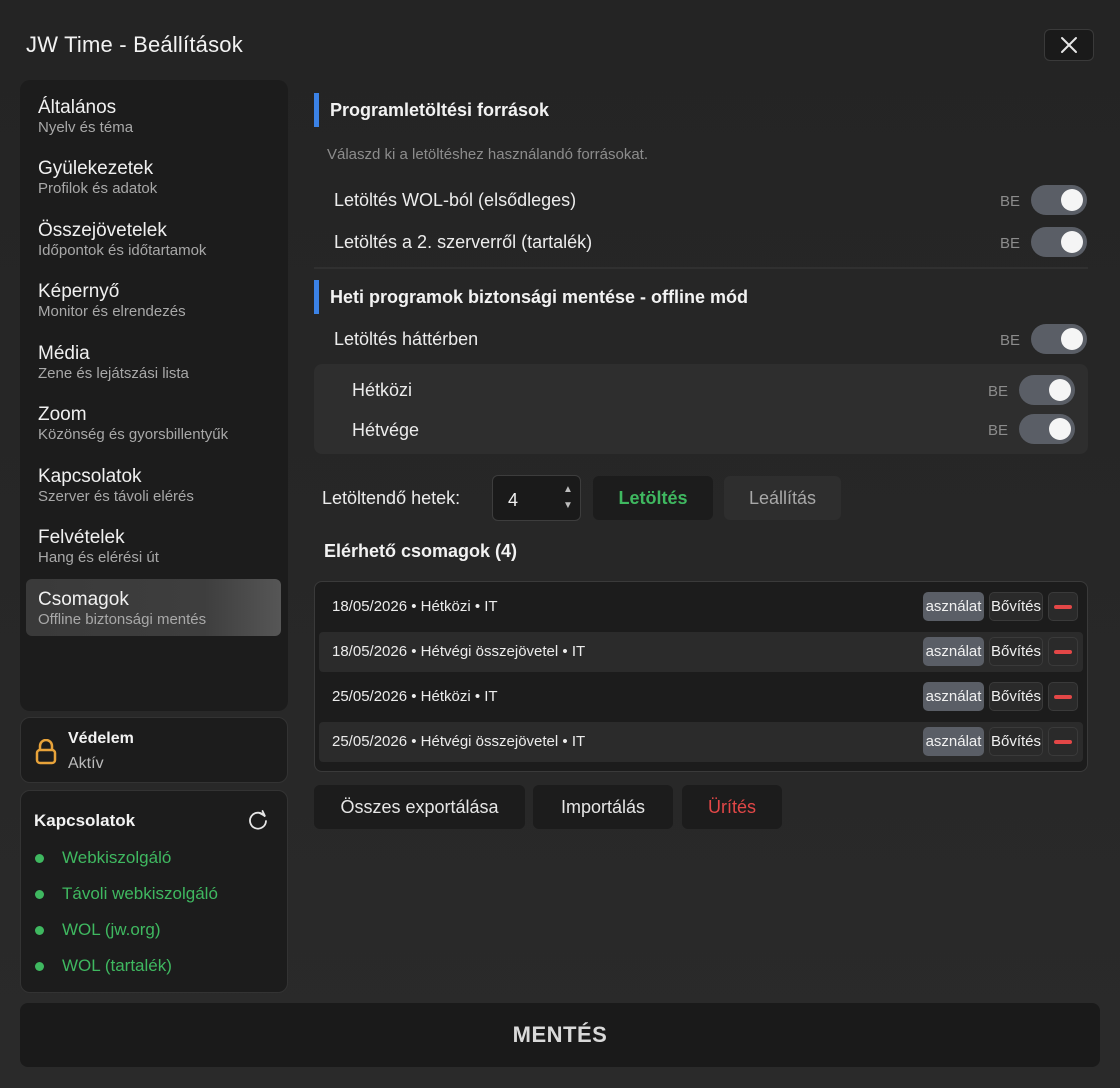  What do you see at coordinates (153, 607) in the screenshot?
I see `sidebar-item-csomagok: Csomagok Offline biztonsági mentés` at bounding box center [153, 607].